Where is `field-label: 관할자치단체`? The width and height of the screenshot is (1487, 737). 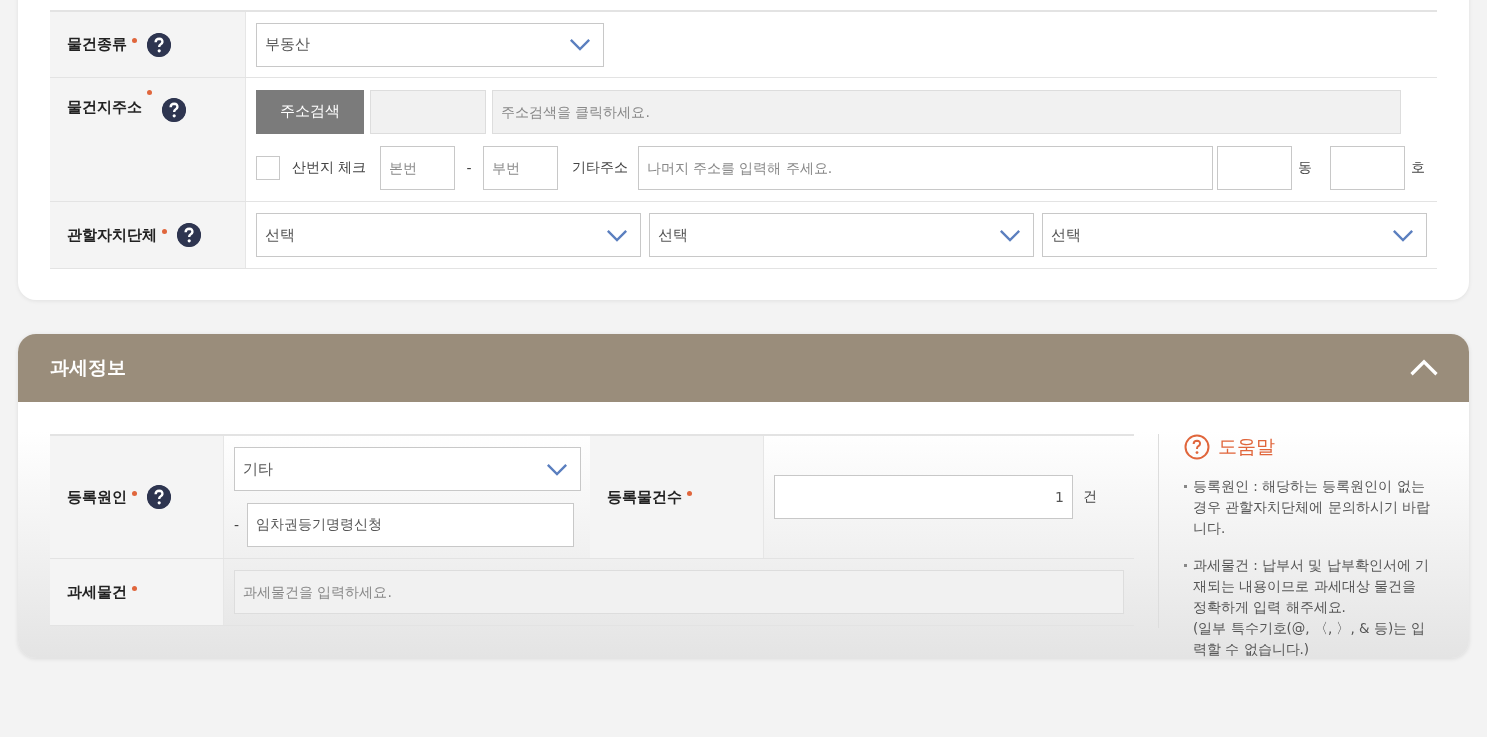
field-label: 관할자치단체 is located at coordinates (112, 235).